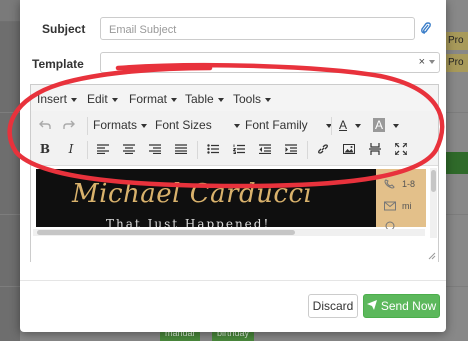 Image resolution: width=468 pixels, height=341 pixels. I want to click on font-family-dropdown: Font Family, so click(288, 125).